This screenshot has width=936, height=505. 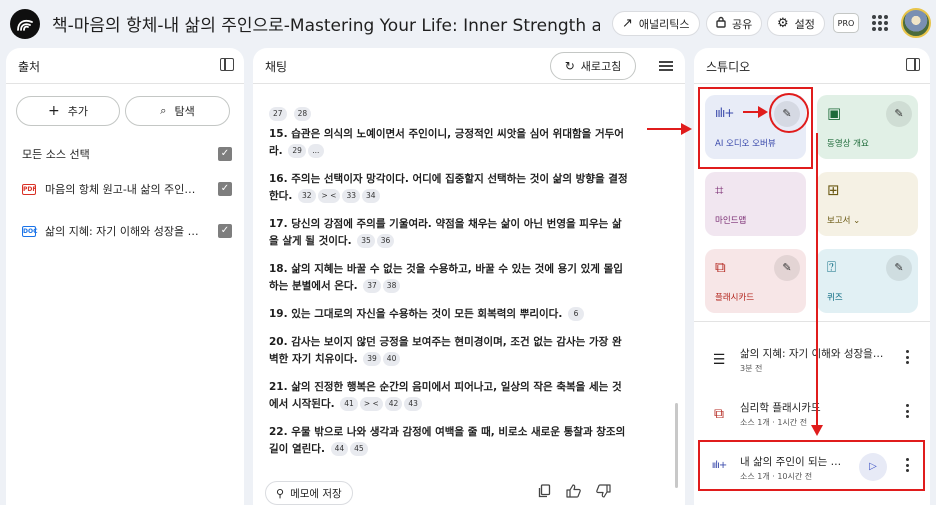 I want to click on response-paragraph: 19. 있는 그대로의 자신을 수용하는 것이 모든 회복력의 뿌리이다. 6, so click(x=449, y=314).